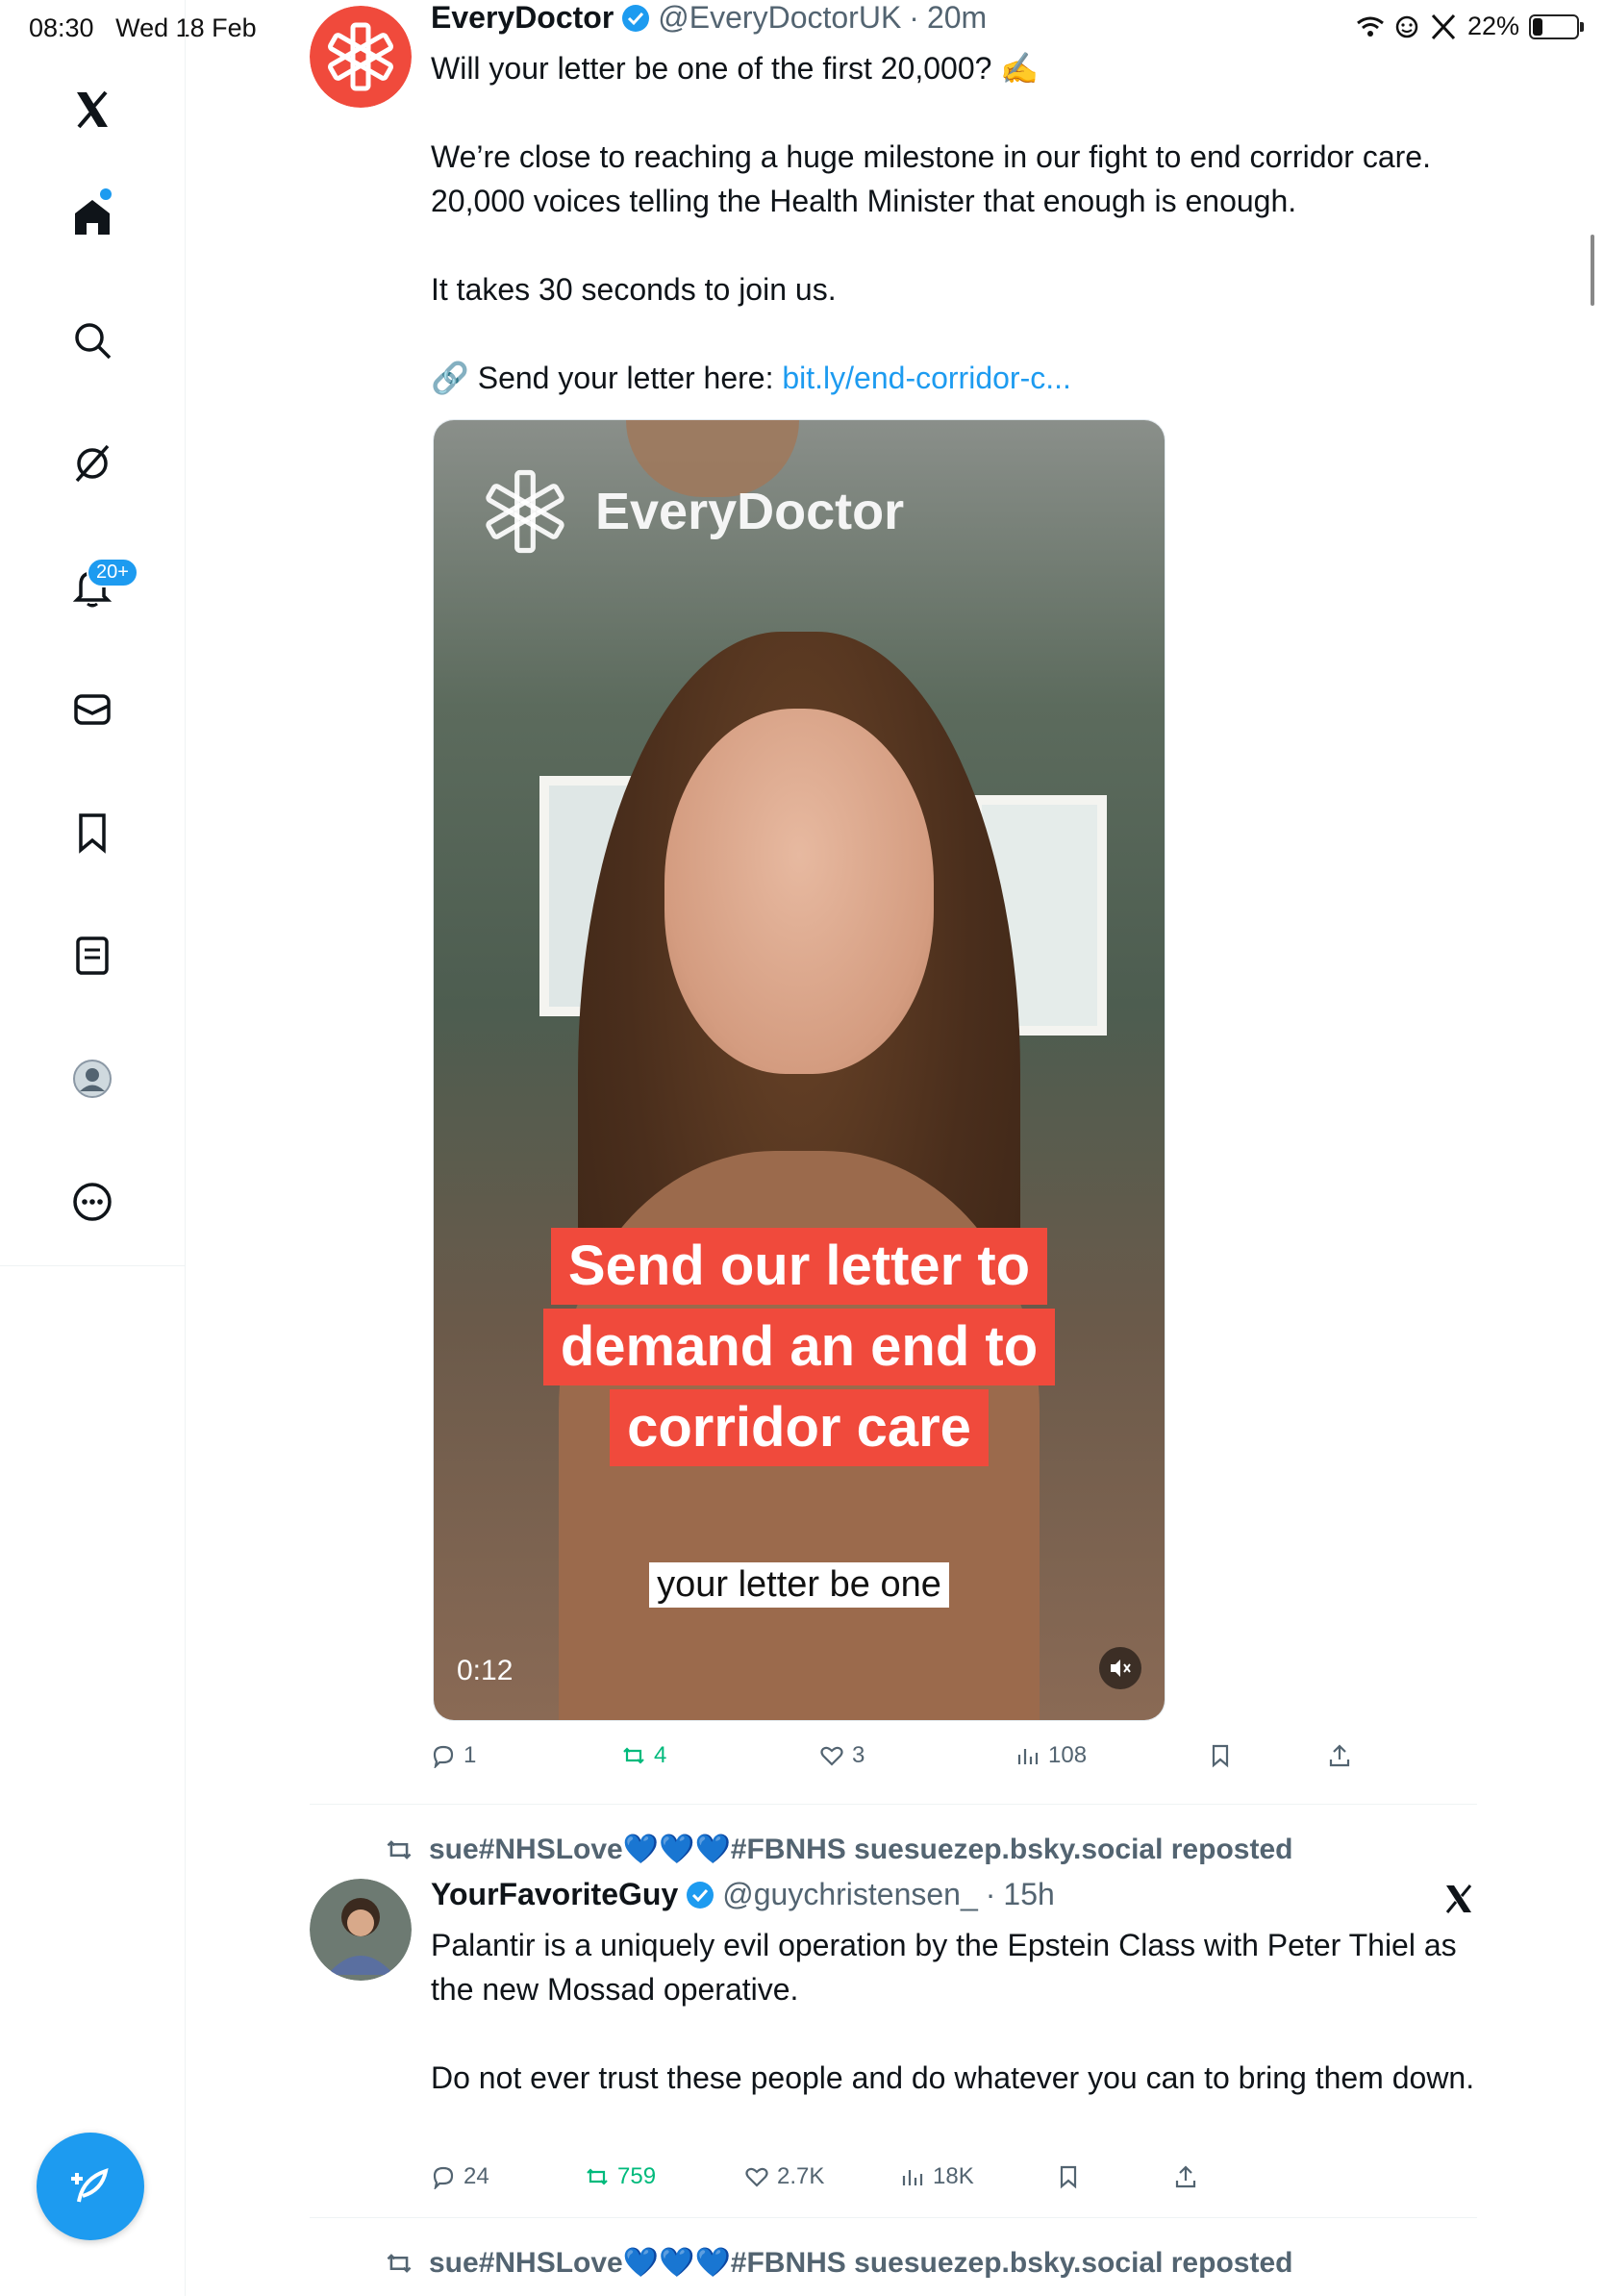  Describe the element at coordinates (1492, 26) in the screenshot. I see `battery-percent: 22%` at that location.